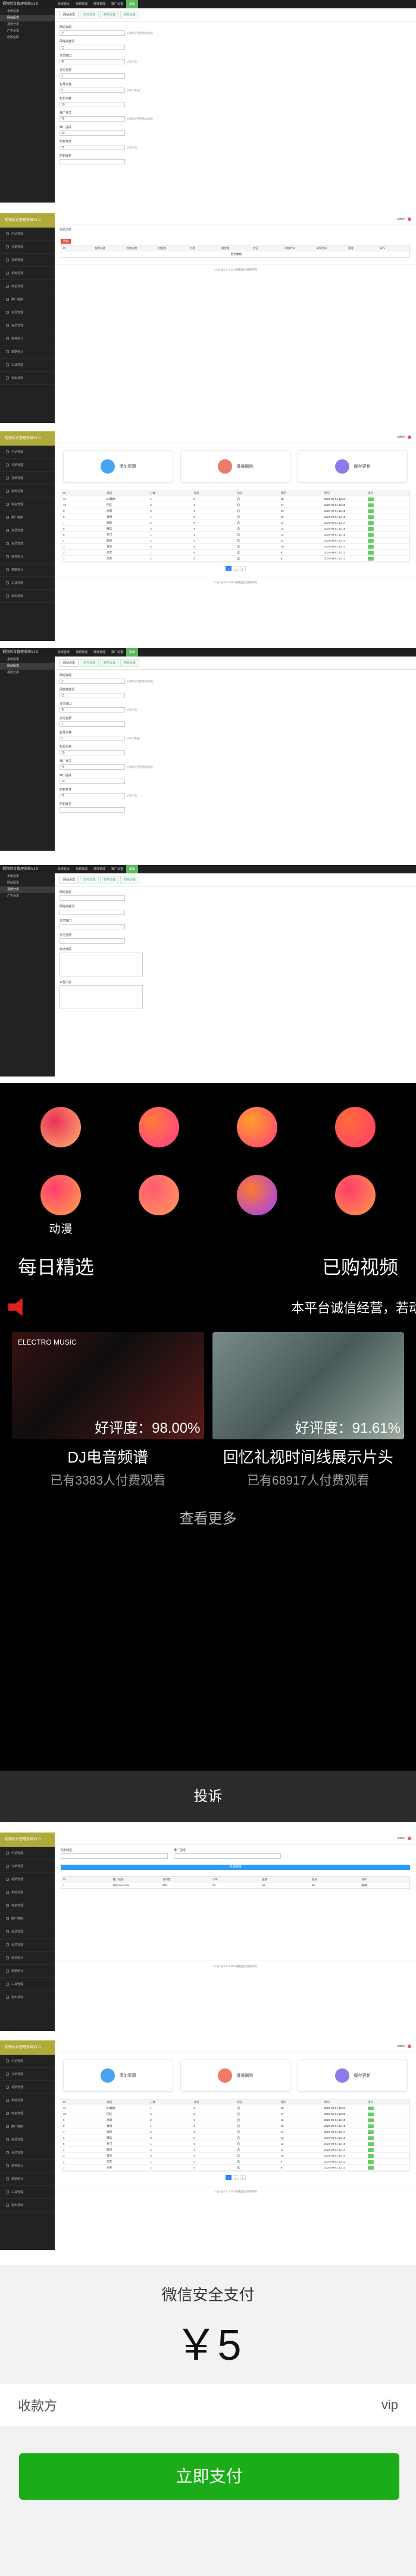  What do you see at coordinates (92, 926) in the screenshot?
I see `pay-input` at bounding box center [92, 926].